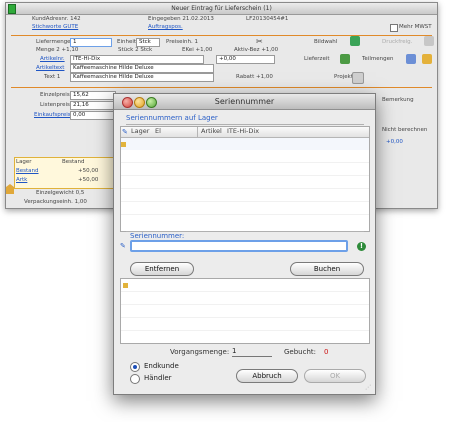 The height and width of the screenshot is (422, 459). Describe the element at coordinates (127, 42) in the screenshot. I see `einheit-label: Einheit` at that location.